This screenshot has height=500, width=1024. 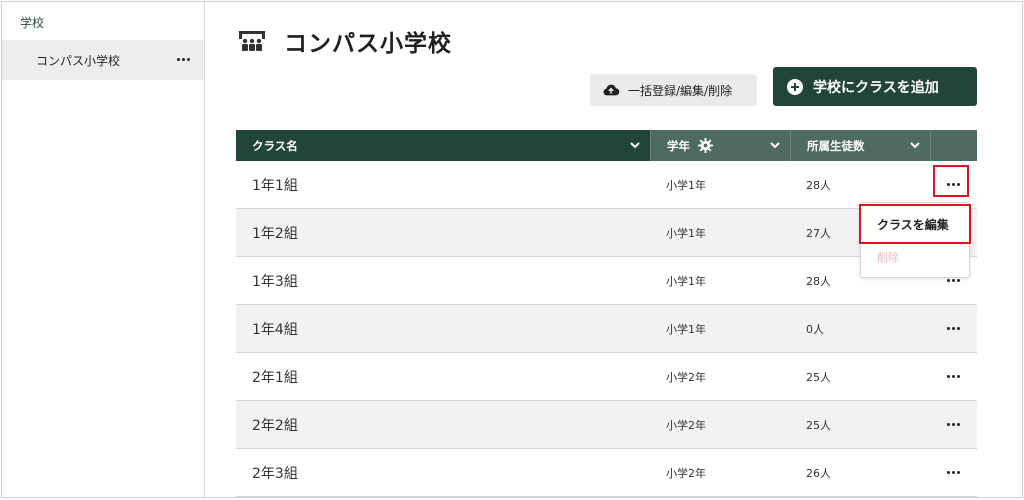 I want to click on class-name-cell: 2年3組, so click(x=275, y=473).